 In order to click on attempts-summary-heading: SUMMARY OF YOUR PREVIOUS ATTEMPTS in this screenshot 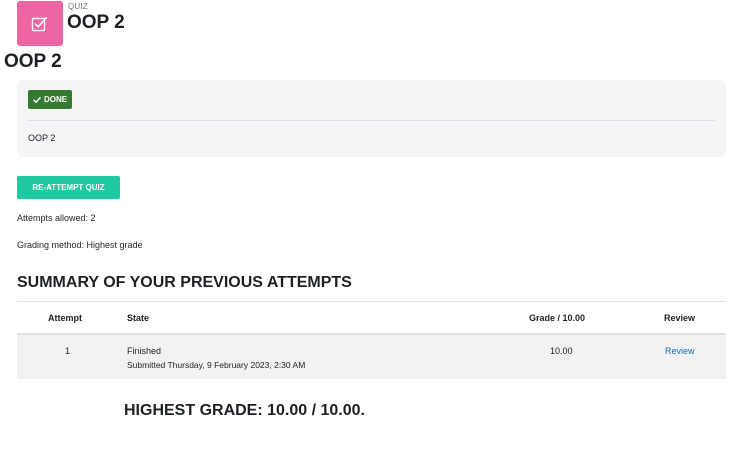, I will do `click(184, 282)`.